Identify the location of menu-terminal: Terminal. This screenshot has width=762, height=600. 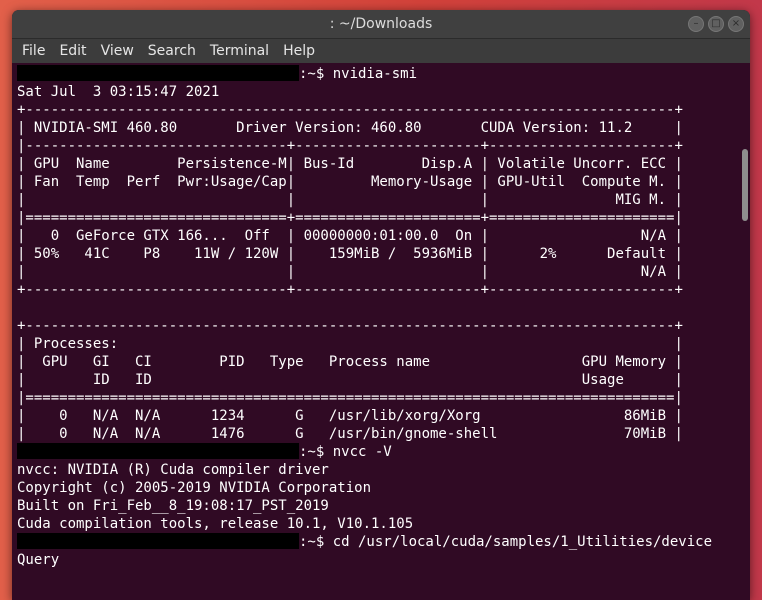
(239, 51).